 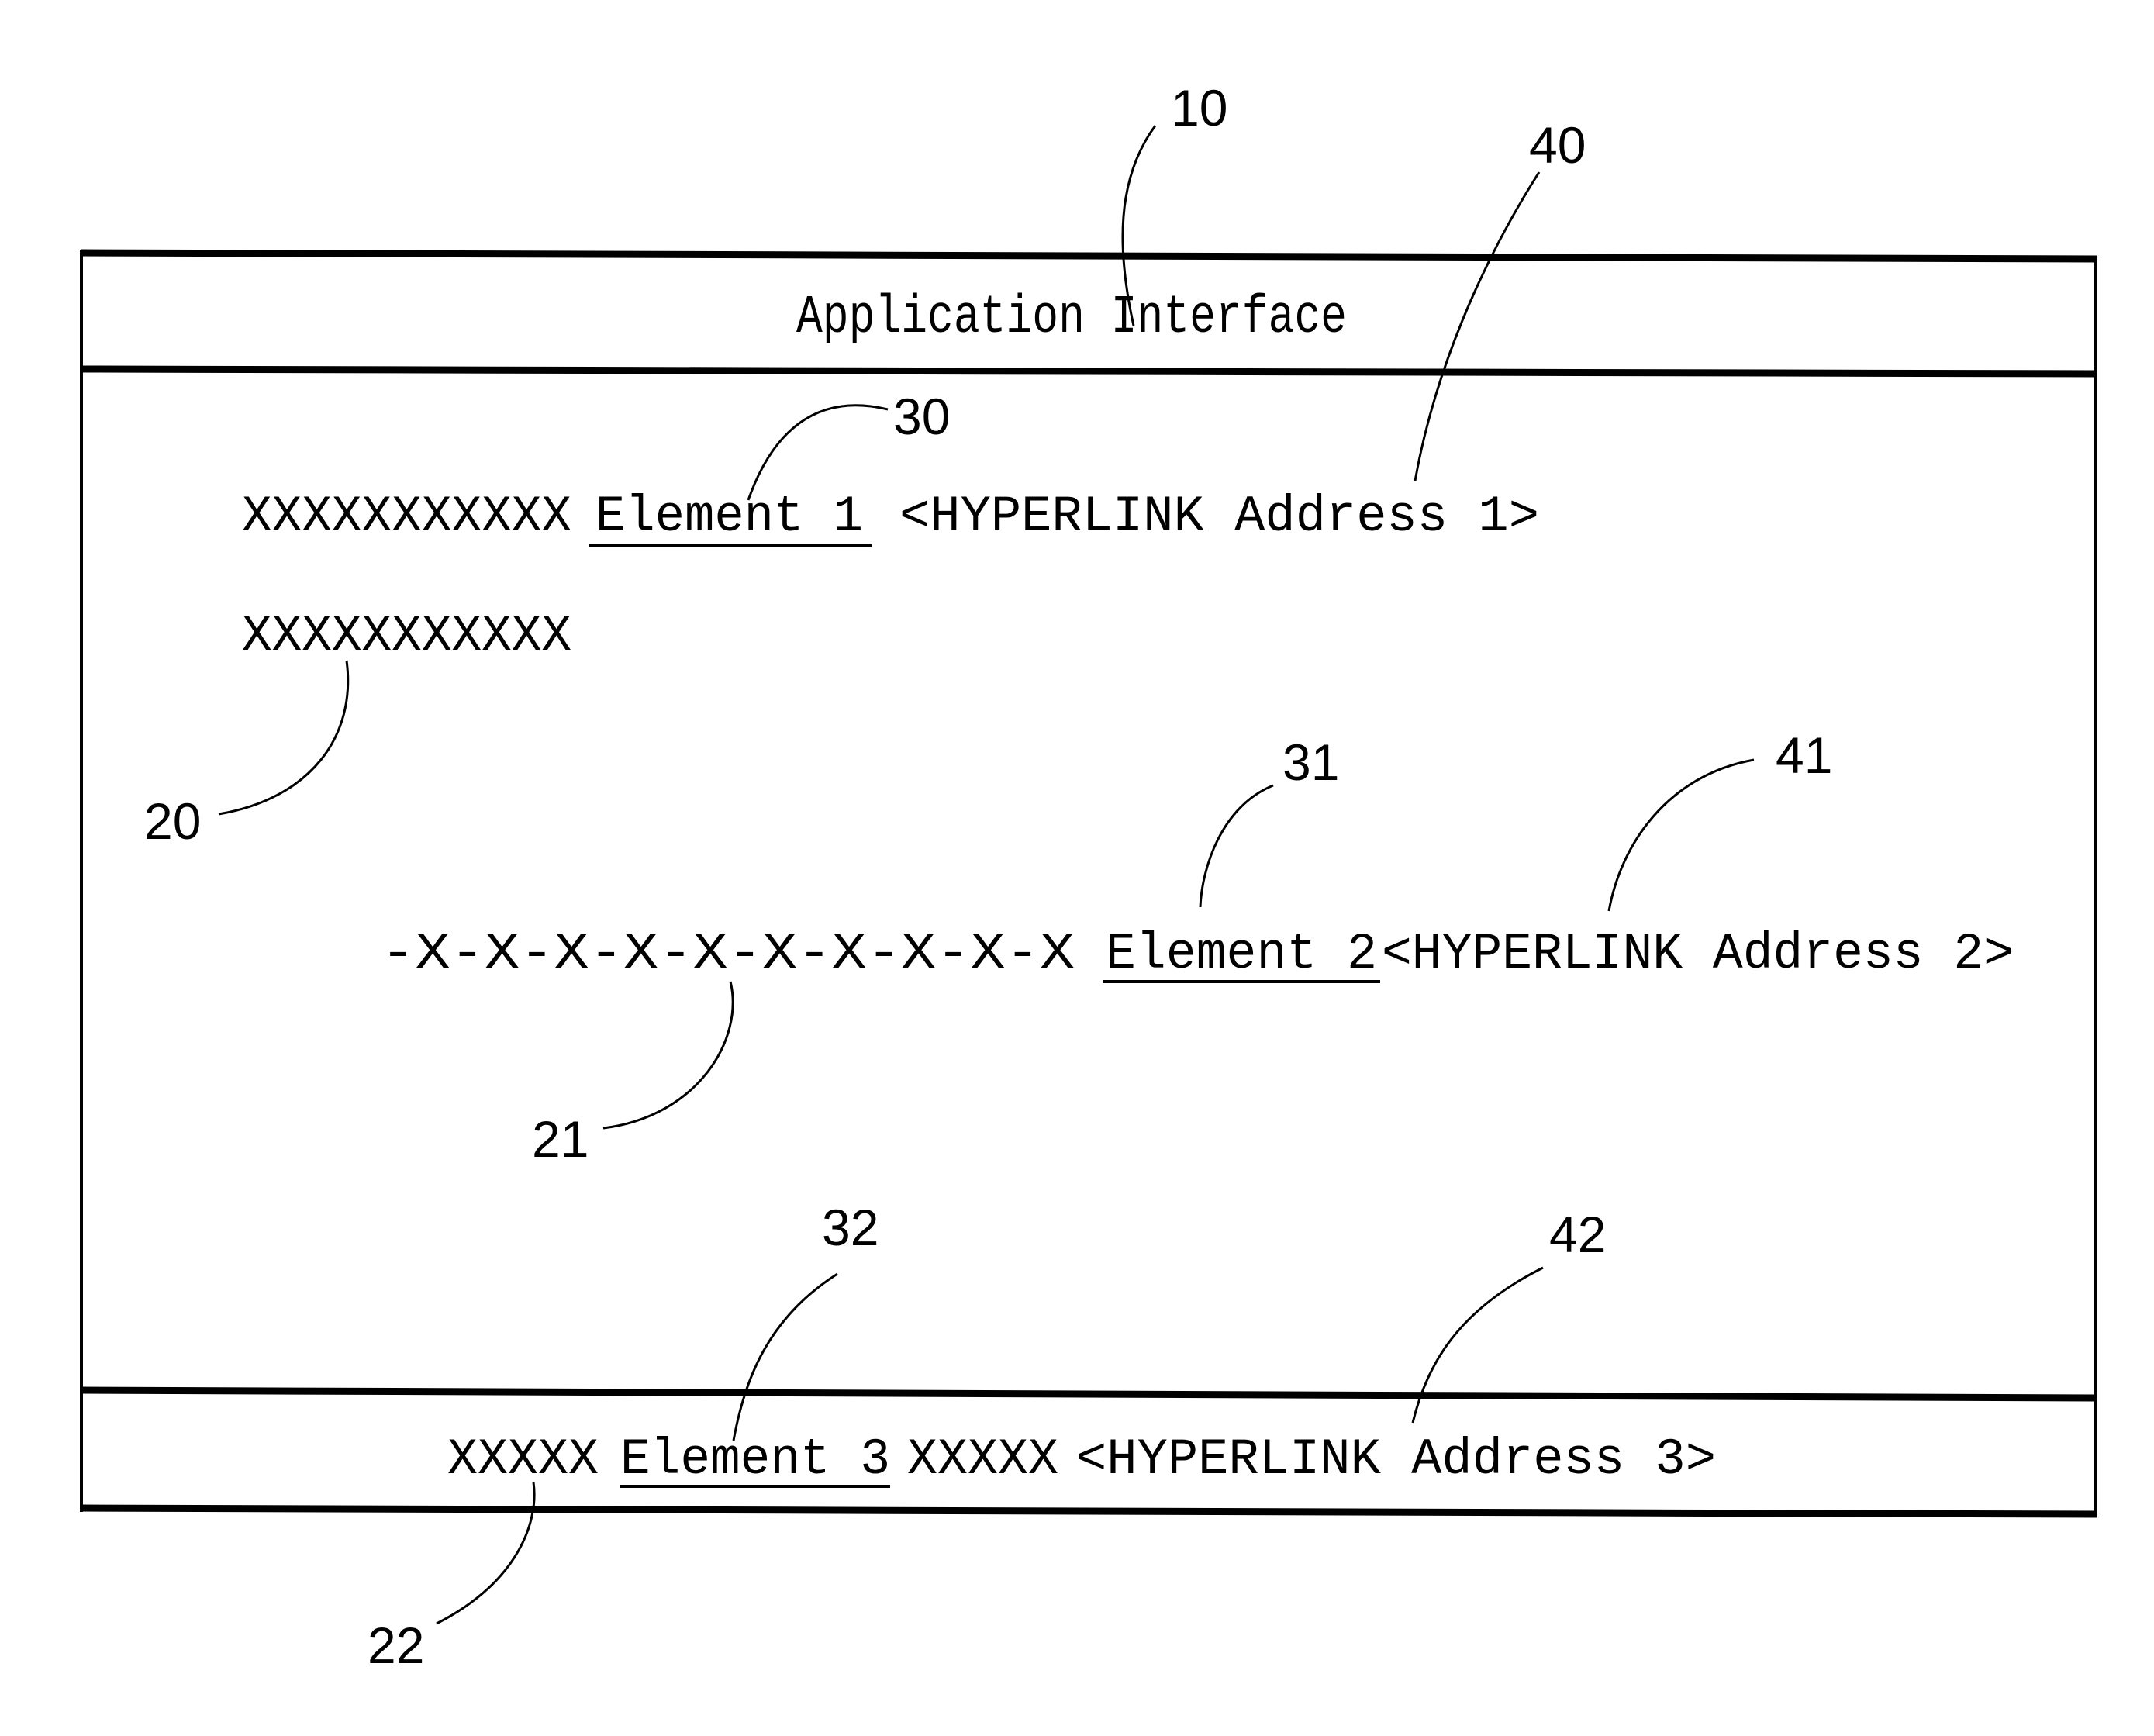 I want to click on text-1: XXXXXXXXXXX, so click(x=407, y=517).